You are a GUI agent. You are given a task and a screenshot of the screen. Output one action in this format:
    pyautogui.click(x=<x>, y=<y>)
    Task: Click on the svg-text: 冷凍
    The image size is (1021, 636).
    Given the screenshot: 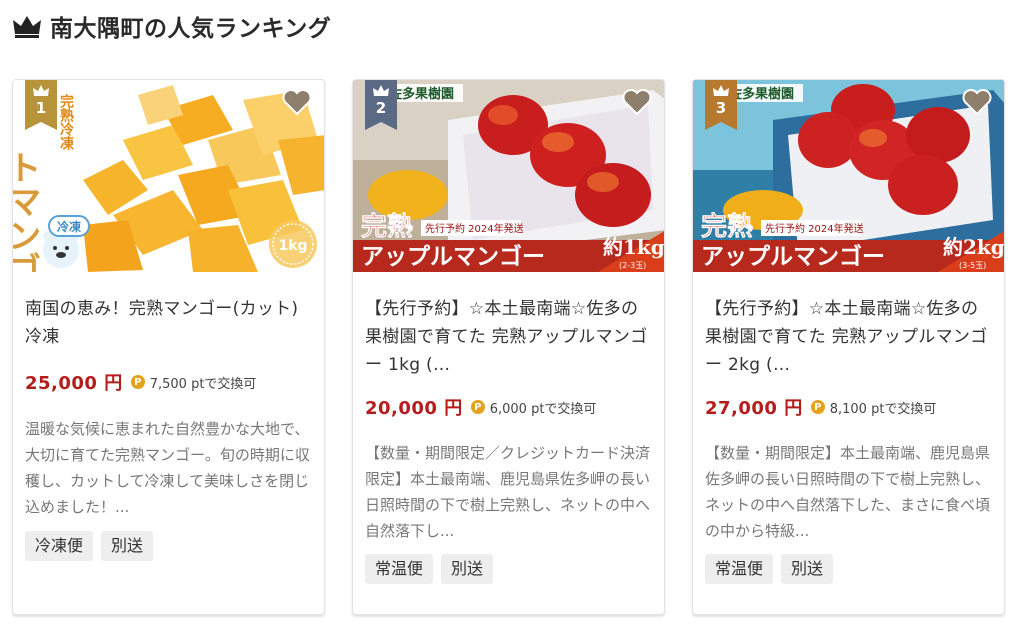 What is the action you would take?
    pyautogui.click(x=69, y=226)
    